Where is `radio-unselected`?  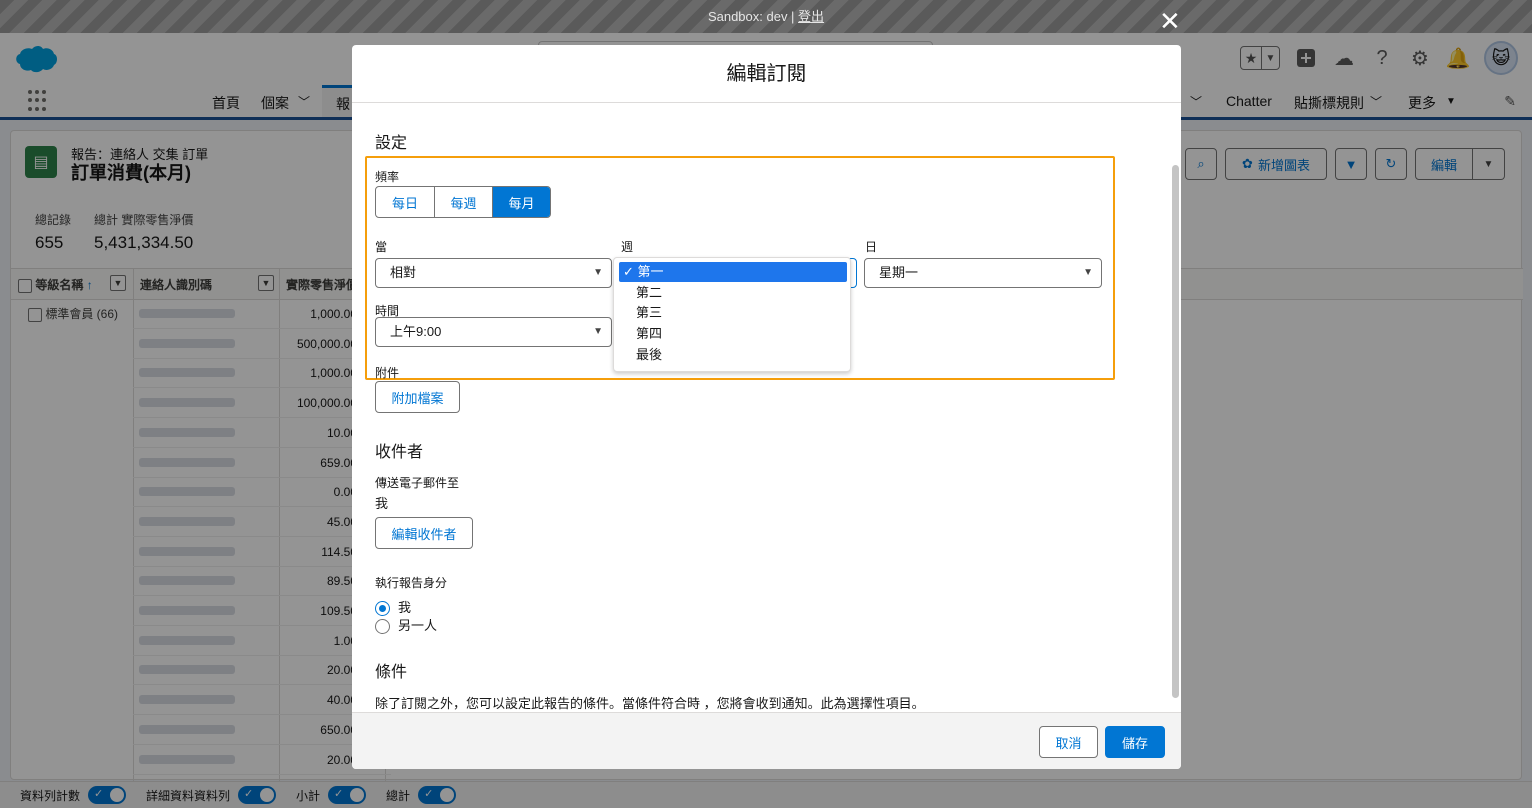 radio-unselected is located at coordinates (382, 627).